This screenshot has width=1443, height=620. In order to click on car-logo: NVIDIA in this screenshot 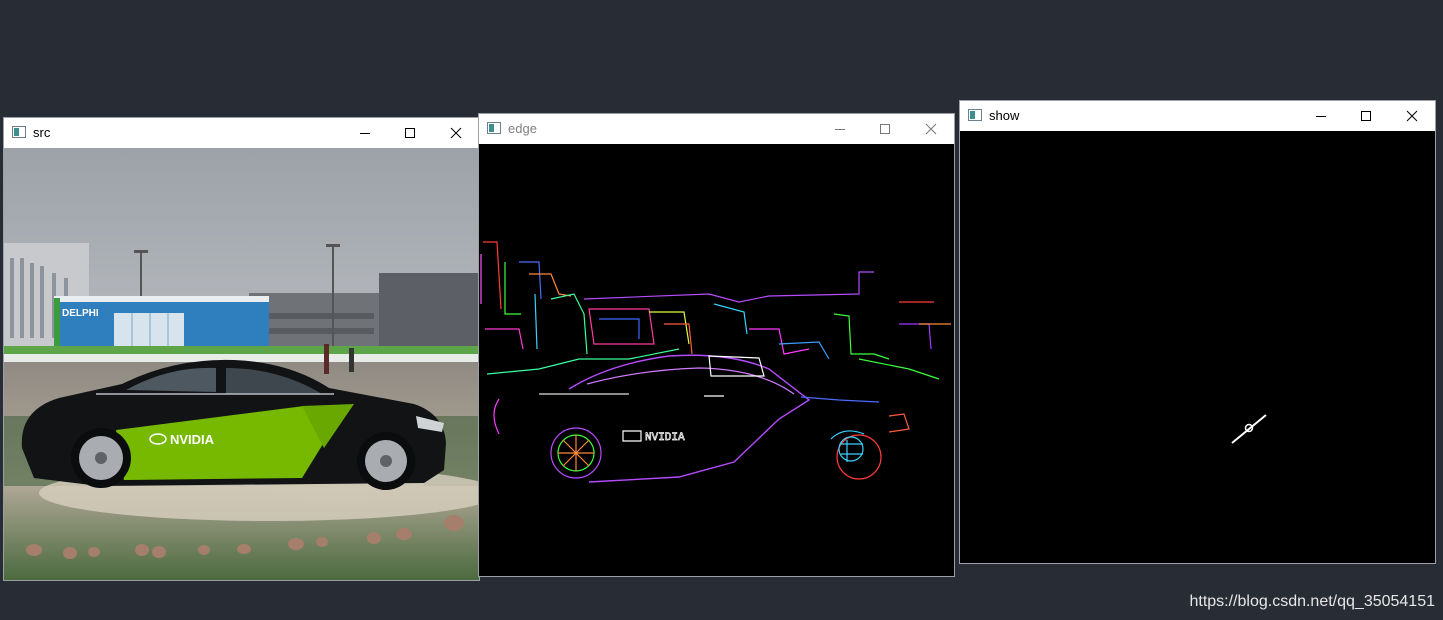, I will do `click(192, 439)`.